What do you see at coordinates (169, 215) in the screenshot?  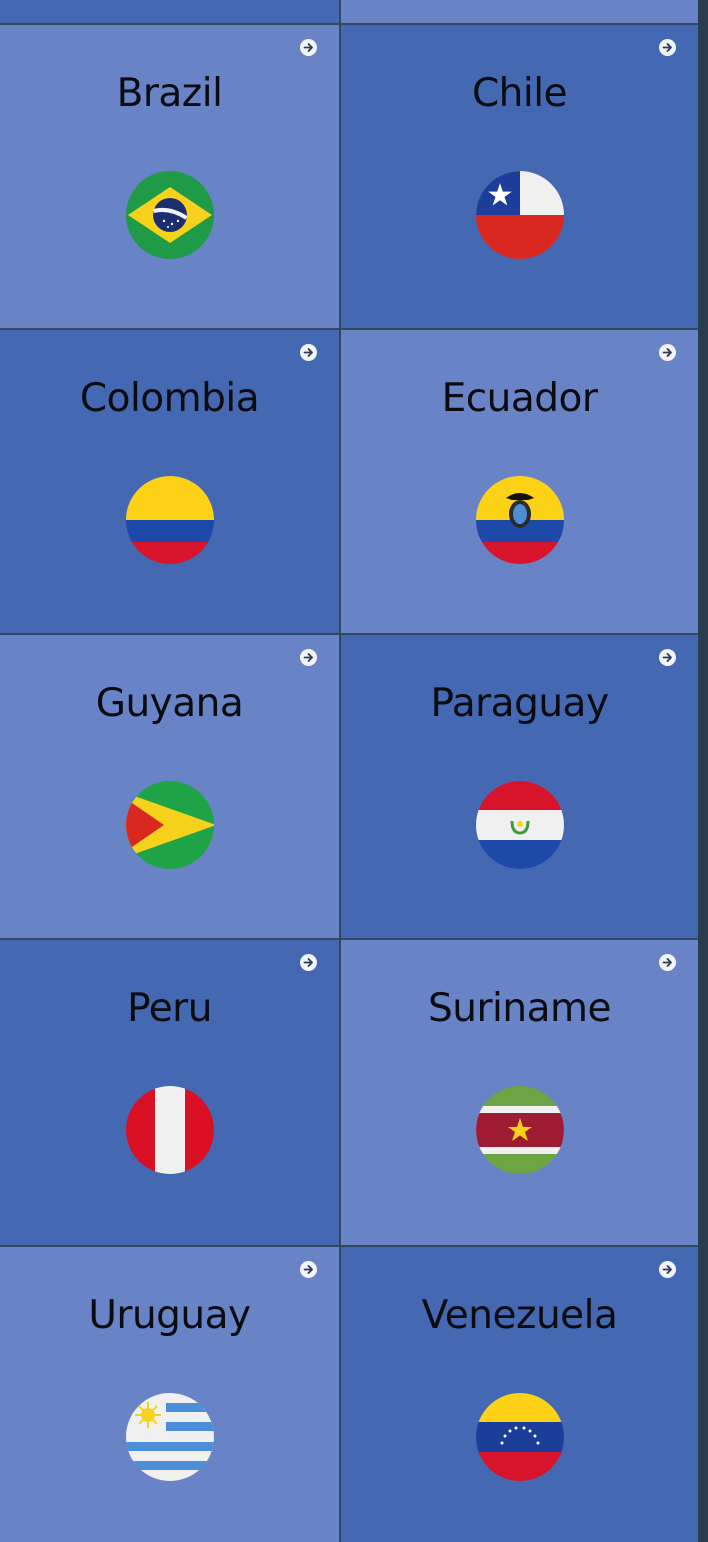 I see `brazil-flag-icon` at bounding box center [169, 215].